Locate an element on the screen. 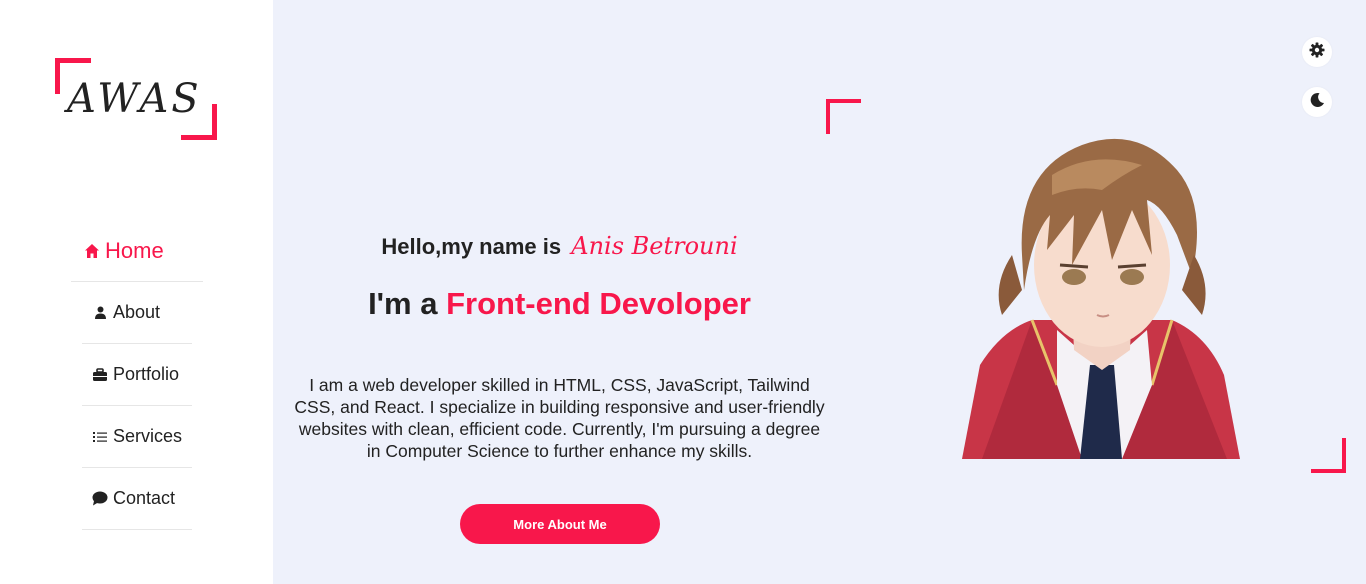 This screenshot has height=584, width=1366. theme-toggle-button is located at coordinates (1317, 102).